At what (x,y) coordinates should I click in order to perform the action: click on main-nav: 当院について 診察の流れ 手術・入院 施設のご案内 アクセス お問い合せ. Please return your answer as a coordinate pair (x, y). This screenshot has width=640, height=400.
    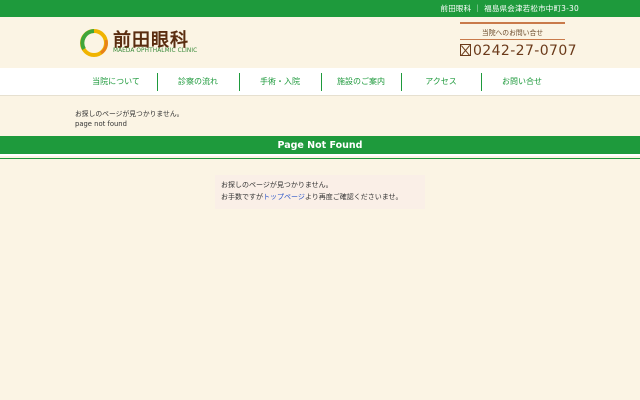
    Looking at the image, I should click on (320, 82).